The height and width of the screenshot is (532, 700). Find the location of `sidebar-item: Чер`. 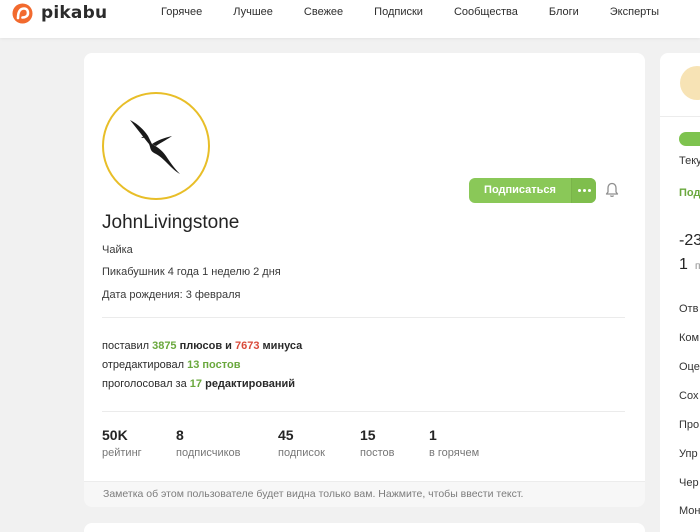

sidebar-item: Чер is located at coordinates (689, 483).